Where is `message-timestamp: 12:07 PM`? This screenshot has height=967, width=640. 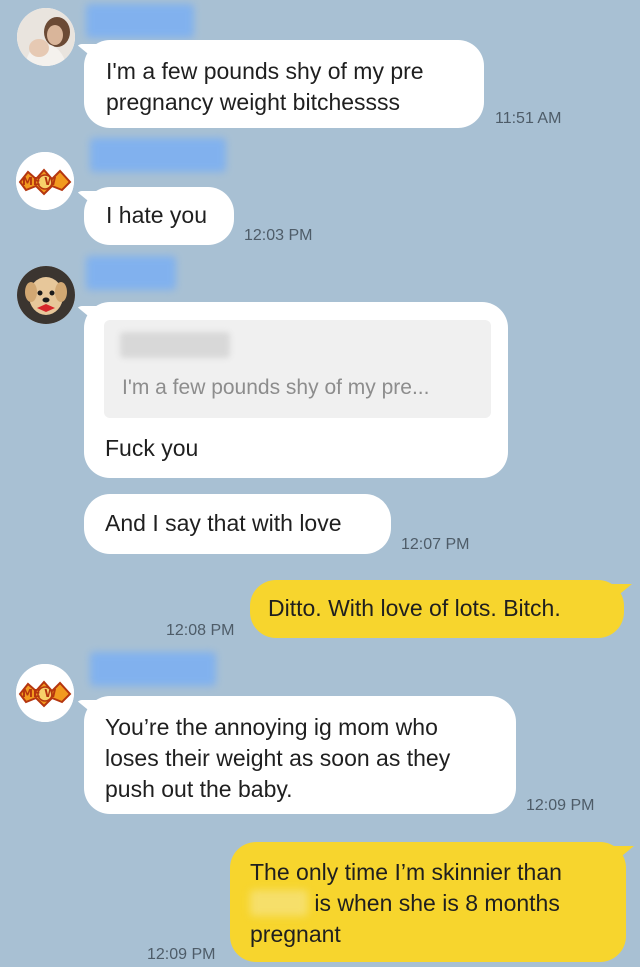
message-timestamp: 12:07 PM is located at coordinates (435, 544).